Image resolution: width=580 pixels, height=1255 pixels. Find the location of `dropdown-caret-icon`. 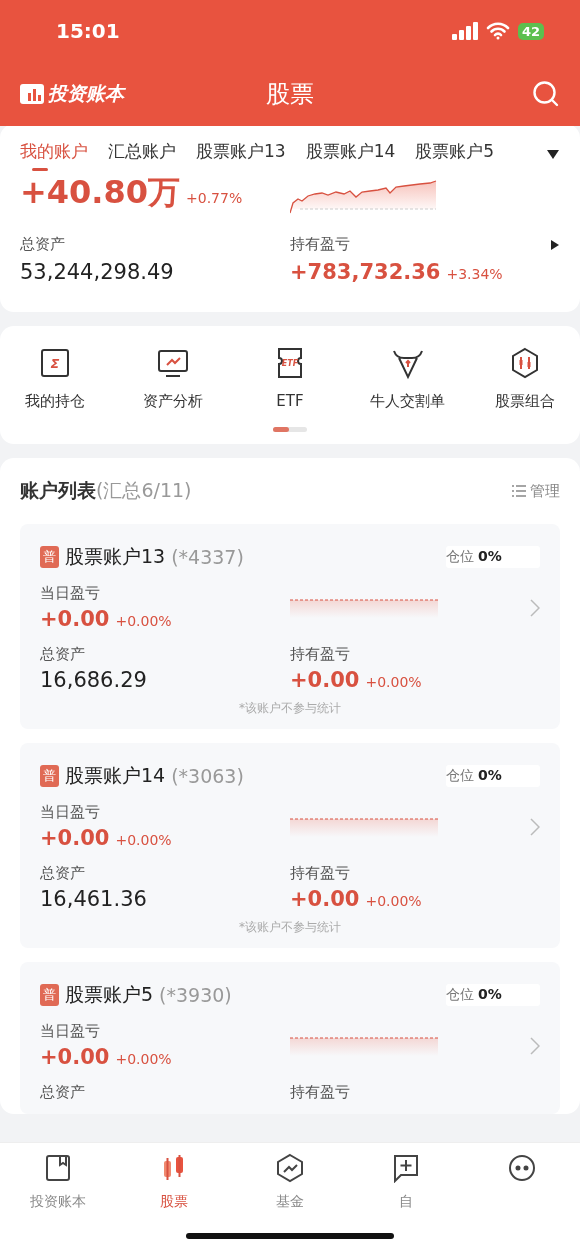

dropdown-caret-icon is located at coordinates (553, 153).